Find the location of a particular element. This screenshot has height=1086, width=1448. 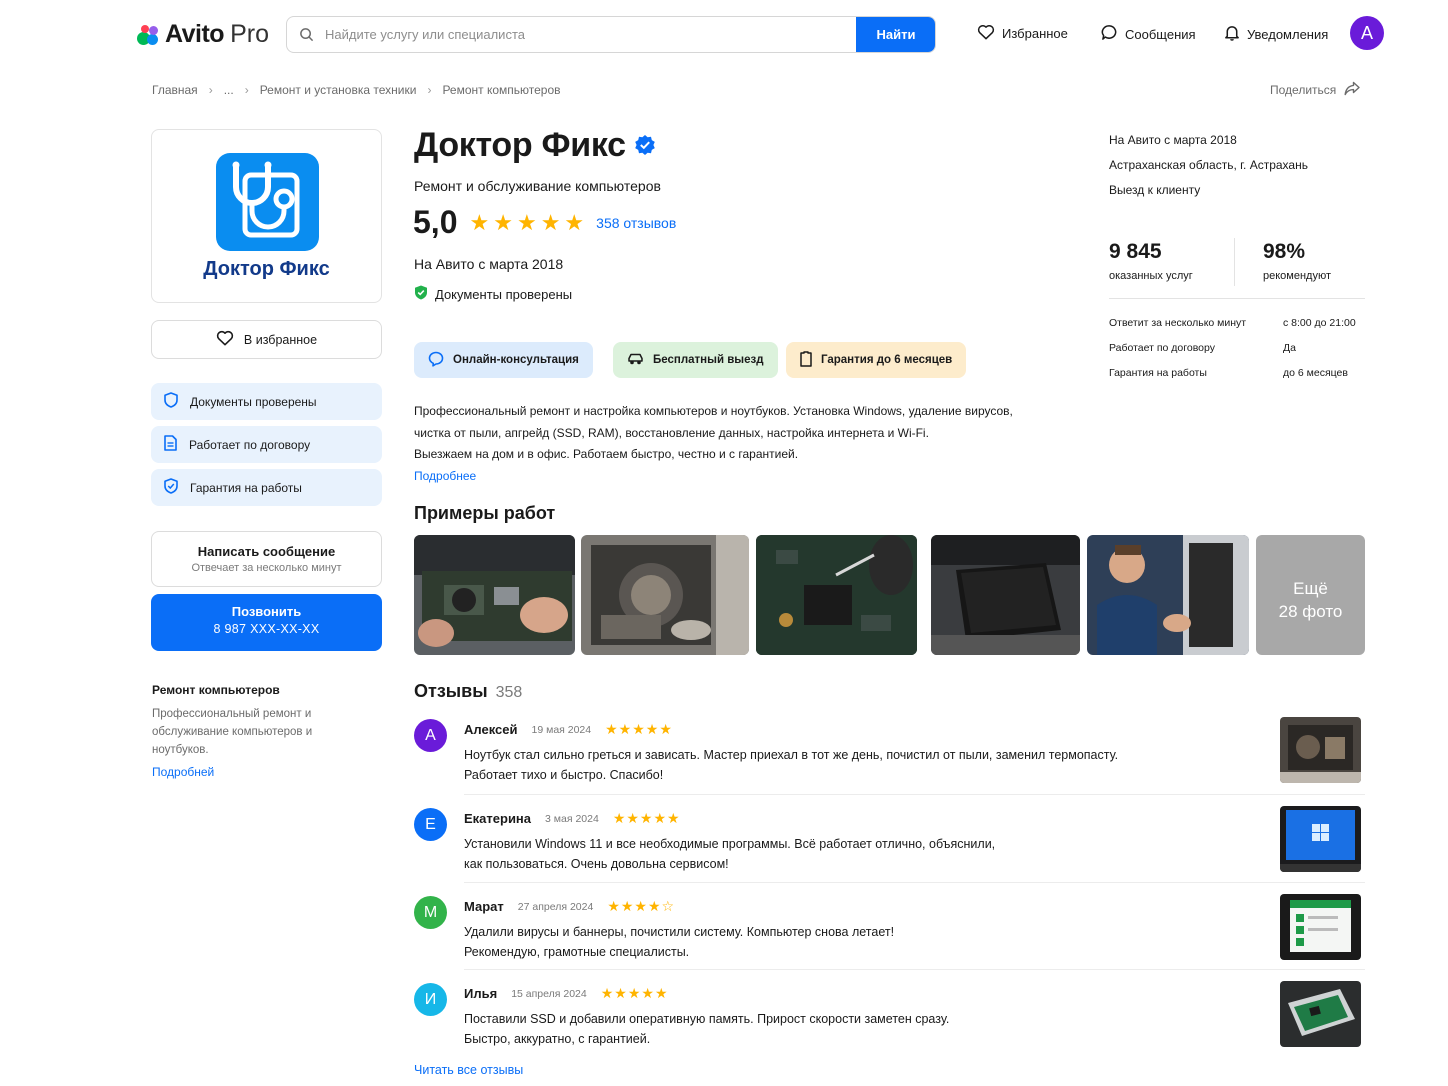

heart-icon is located at coordinates (225, 339).